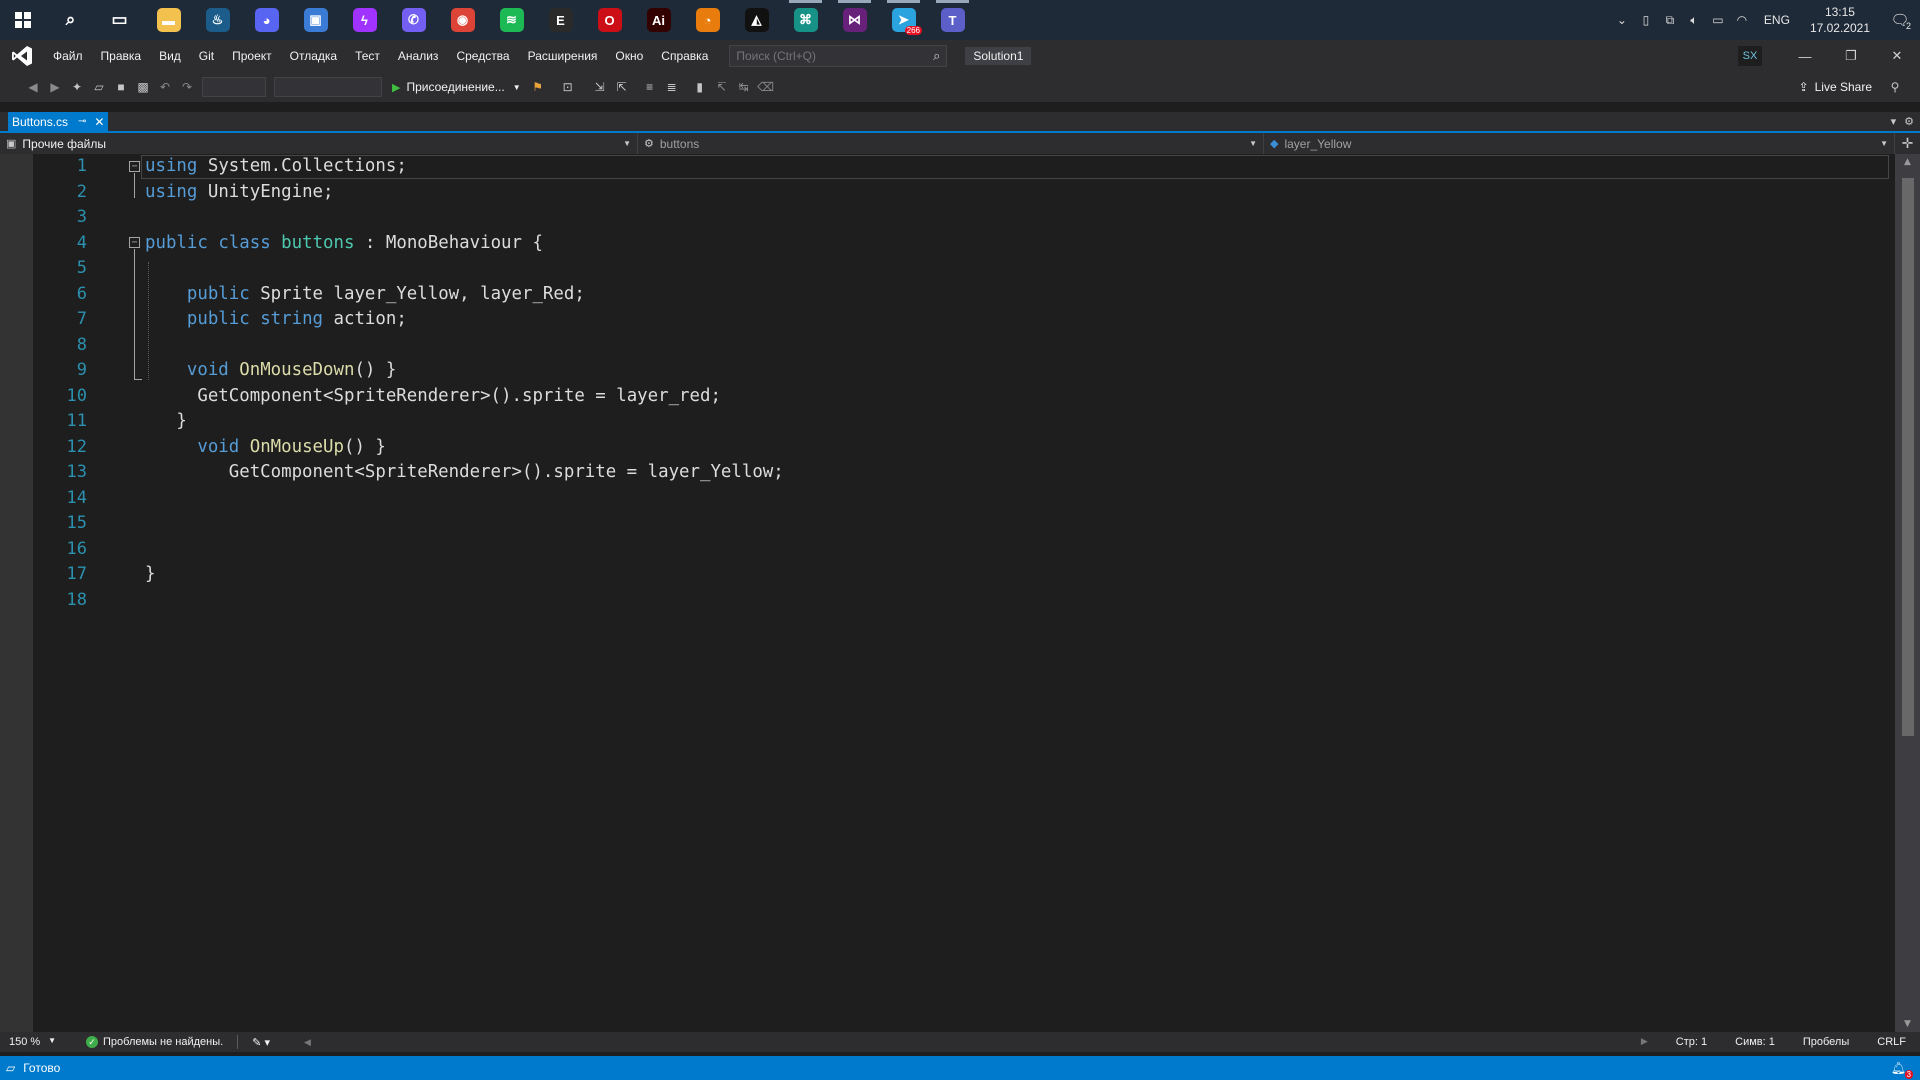 Image resolution: width=1920 pixels, height=1080 pixels. Describe the element at coordinates (622, 87) in the screenshot. I see `step-over-icon: ⇱` at that location.